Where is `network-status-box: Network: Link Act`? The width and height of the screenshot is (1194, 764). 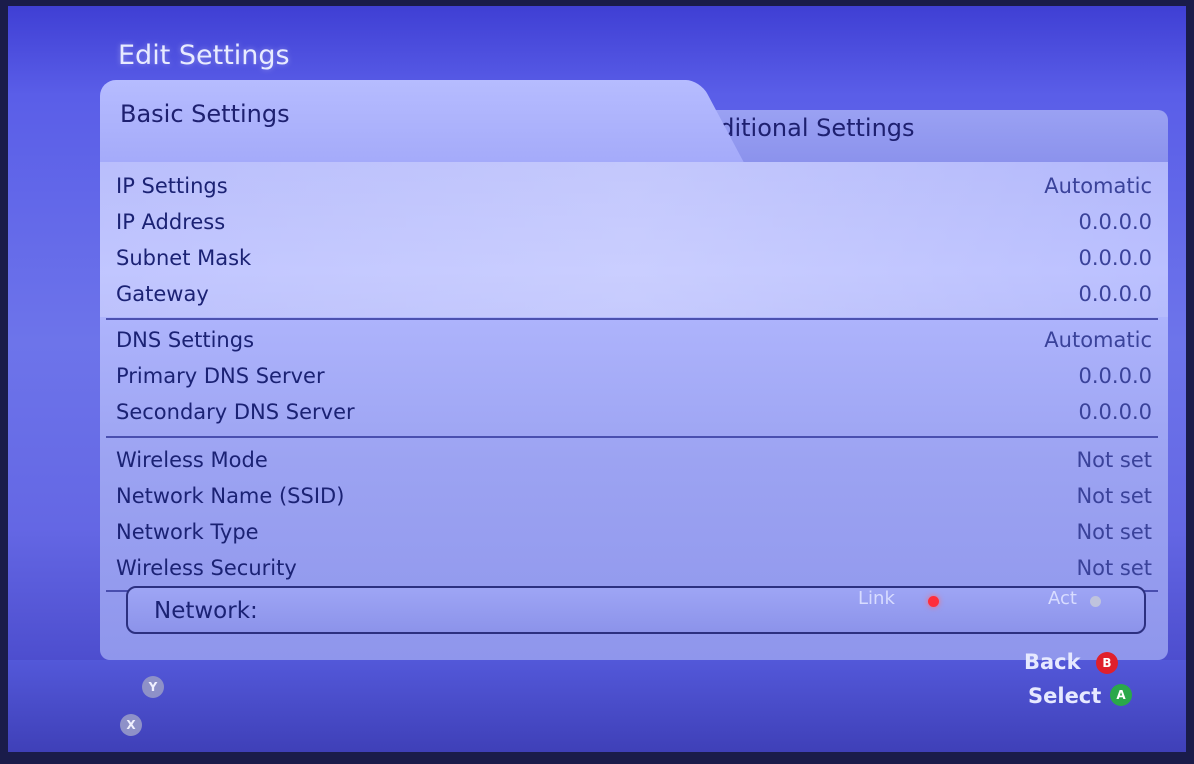
network-status-box: Network: Link Act is located at coordinates (636, 610).